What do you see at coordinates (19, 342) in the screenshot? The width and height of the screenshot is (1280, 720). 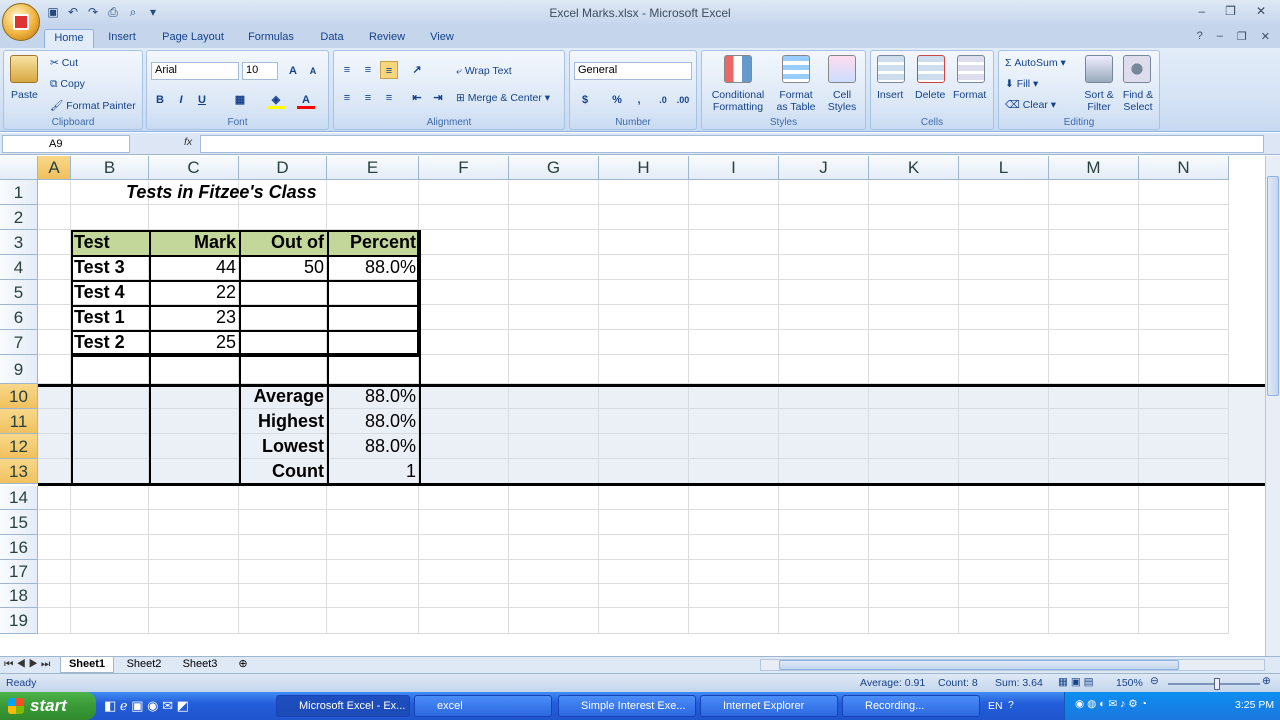 I see `row-header-7: 7` at bounding box center [19, 342].